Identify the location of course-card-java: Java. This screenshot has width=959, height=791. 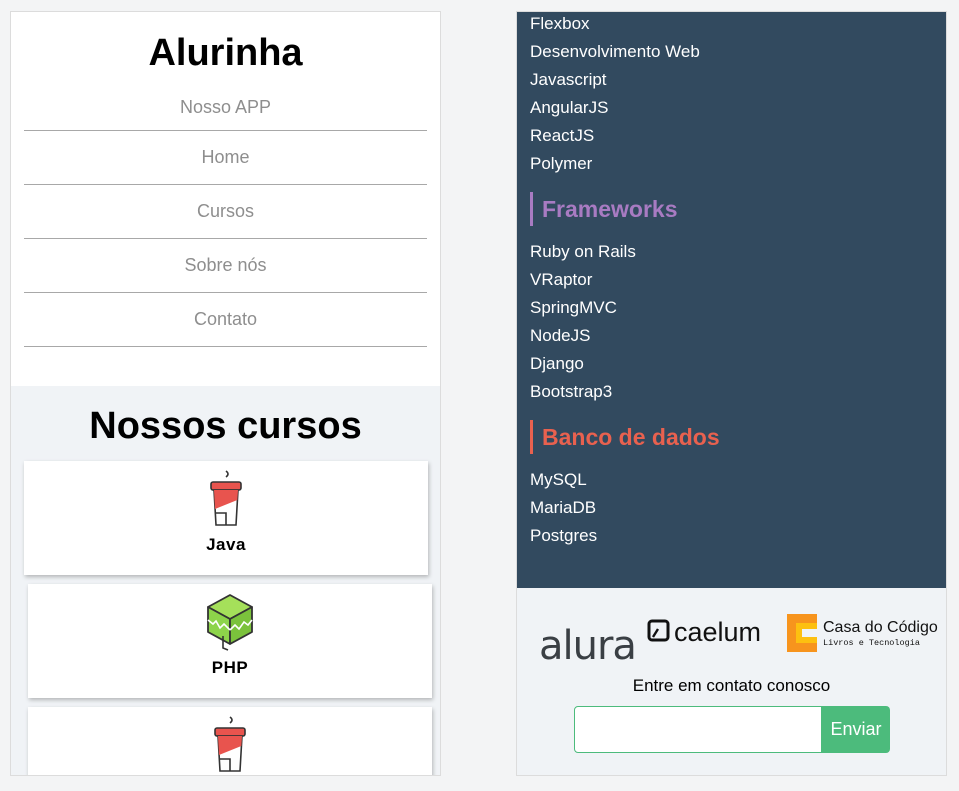
(226, 518).